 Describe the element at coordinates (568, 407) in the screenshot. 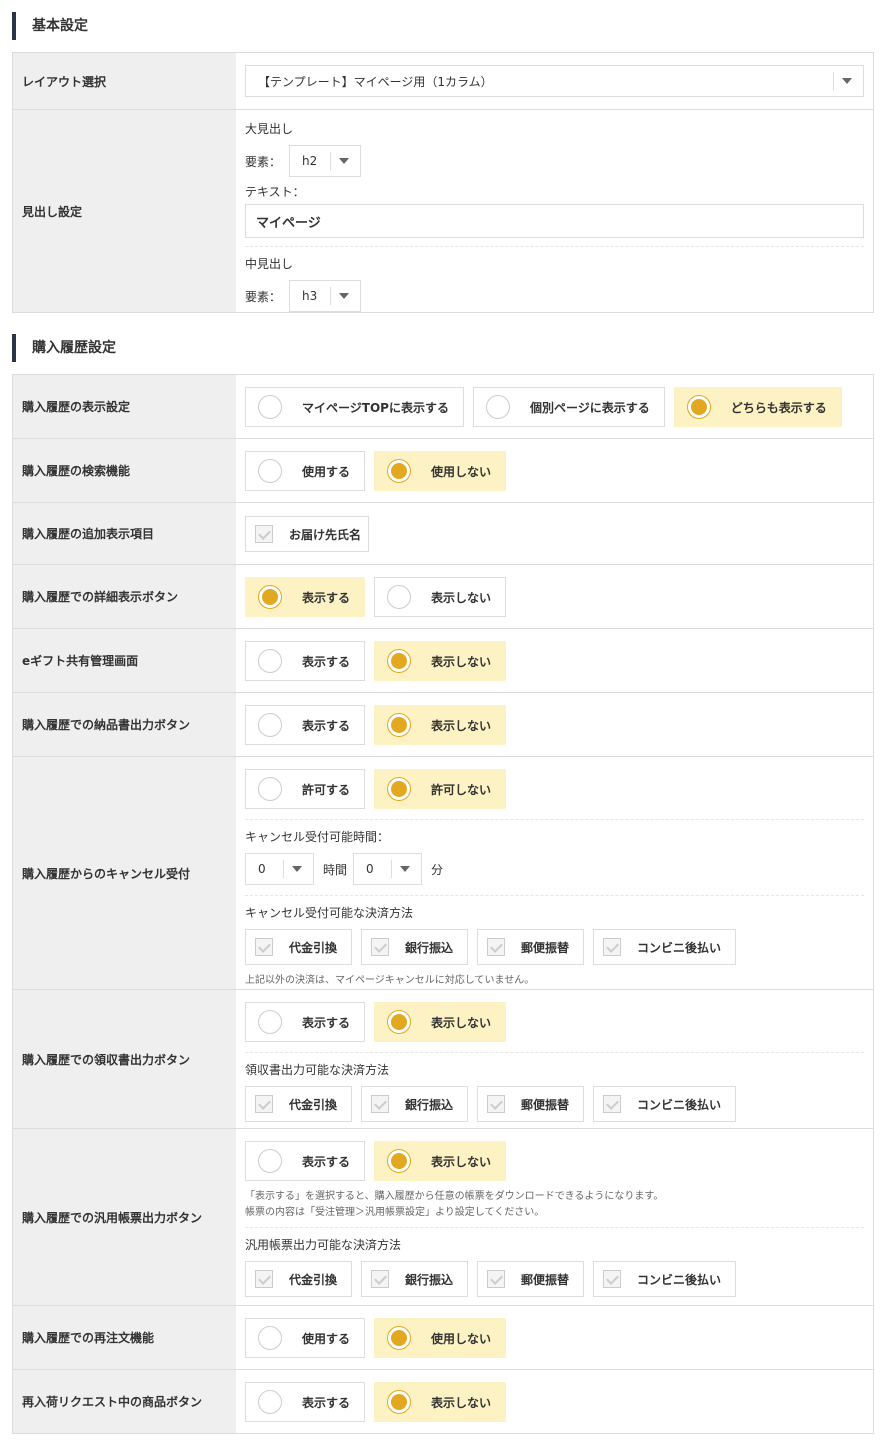

I see `radio-display-individual: 個別ページに表示する` at that location.